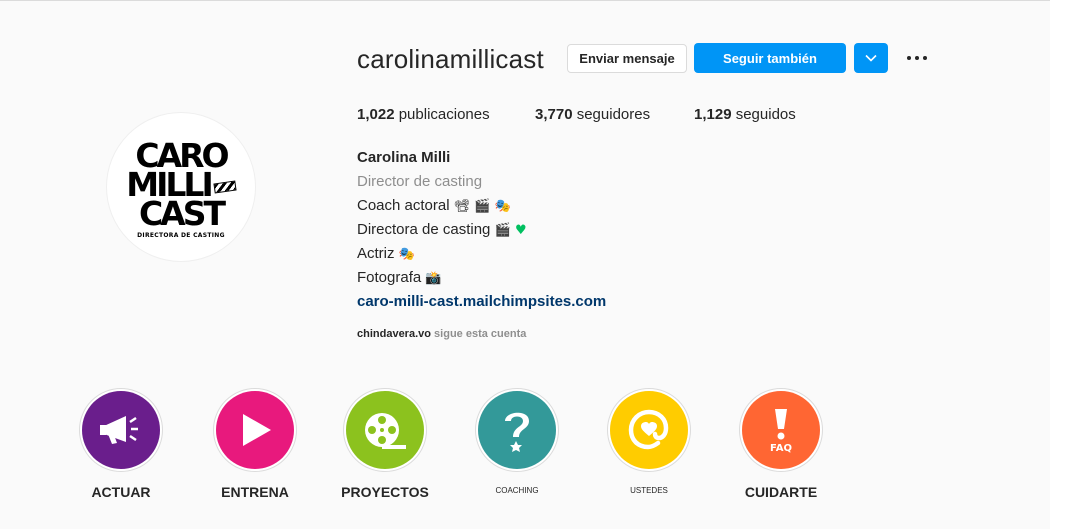 The width and height of the screenshot is (1073, 529). What do you see at coordinates (376, 114) in the screenshot?
I see `posts-count: 1,022` at bounding box center [376, 114].